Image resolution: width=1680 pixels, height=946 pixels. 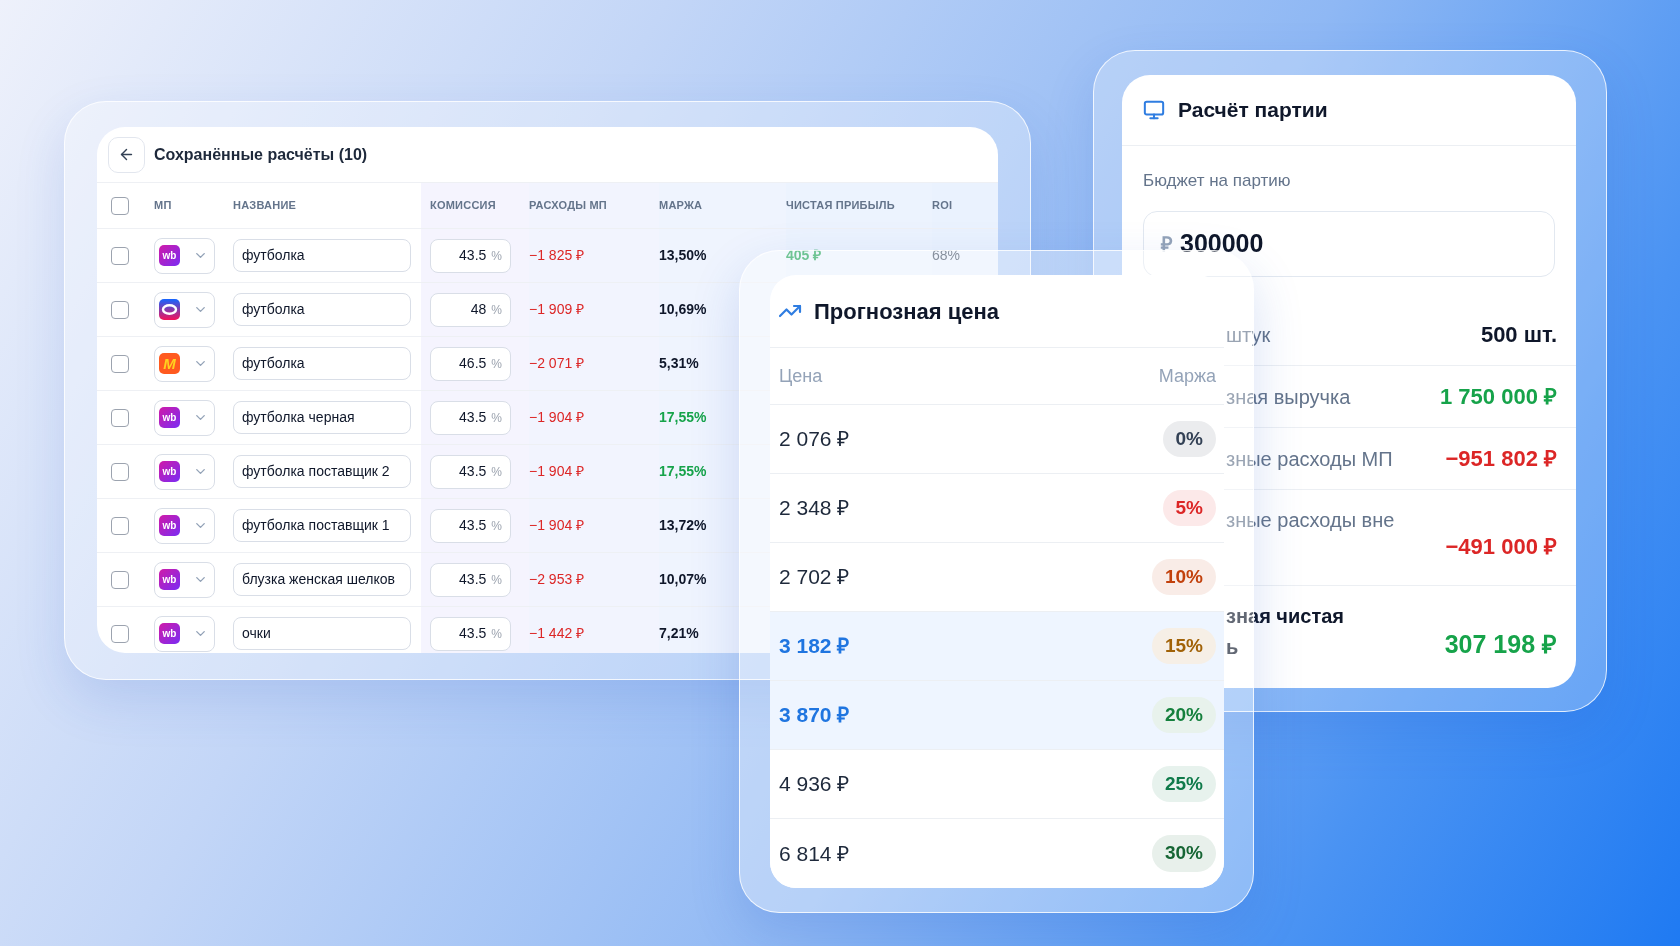 What do you see at coordinates (463, 206) in the screenshot?
I see `column-header: КОМИССИЯ` at bounding box center [463, 206].